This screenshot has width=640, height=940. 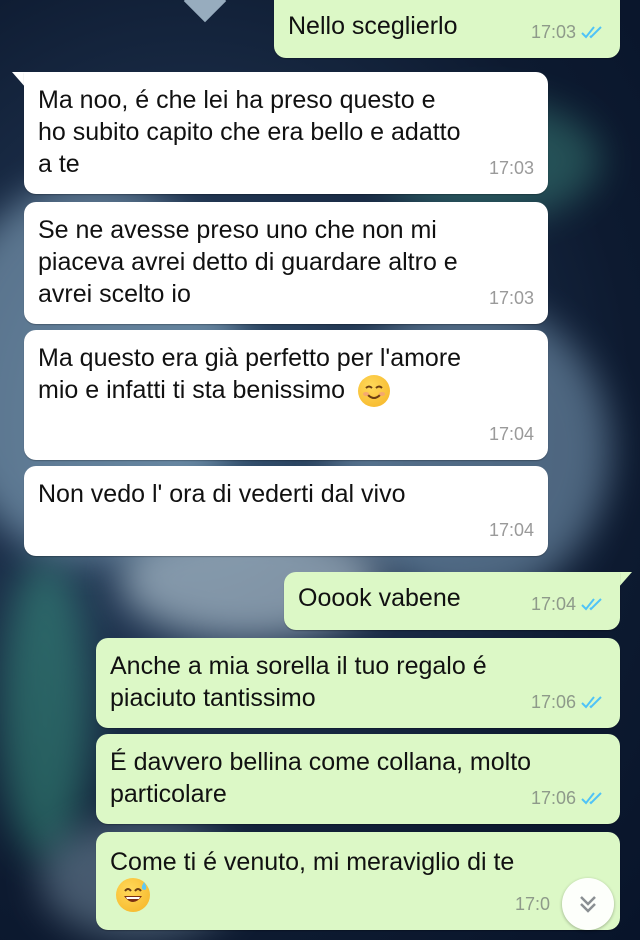 I want to click on message-text: Non vedo l' ora di vederti dal vivo, so click(x=222, y=494).